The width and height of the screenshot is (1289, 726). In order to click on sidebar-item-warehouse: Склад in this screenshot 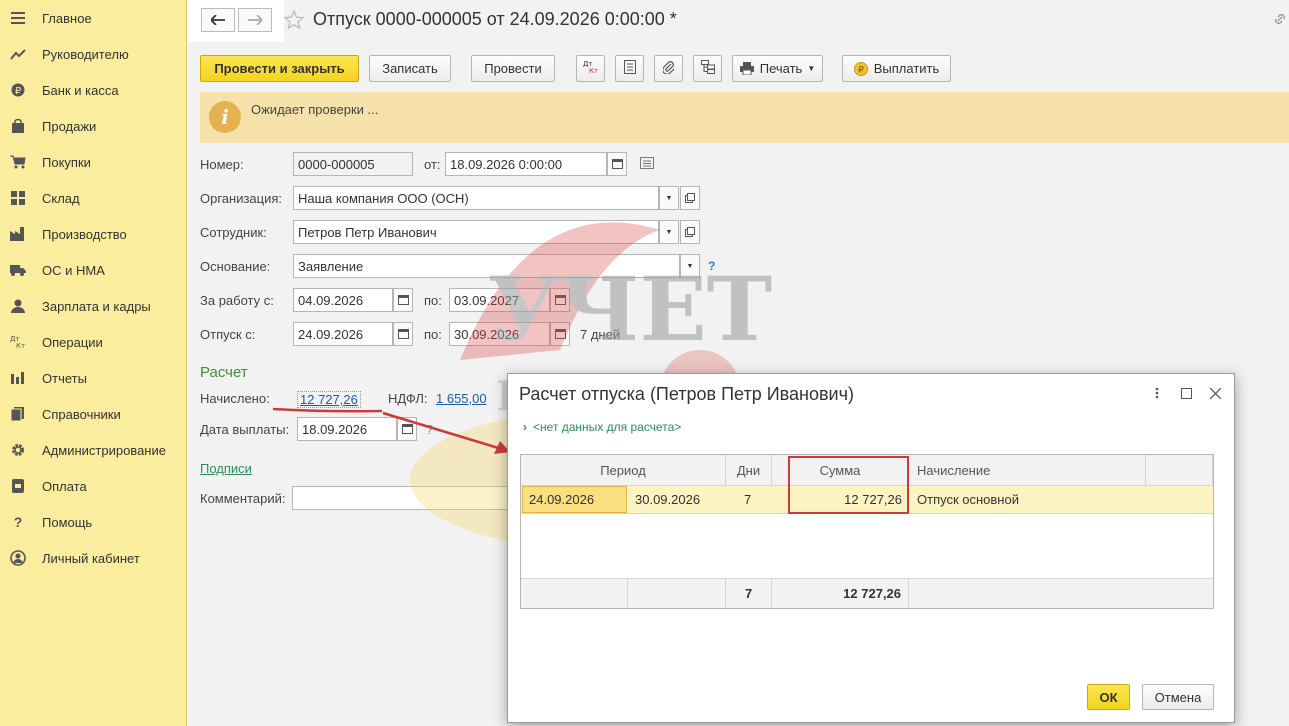, I will do `click(93, 198)`.